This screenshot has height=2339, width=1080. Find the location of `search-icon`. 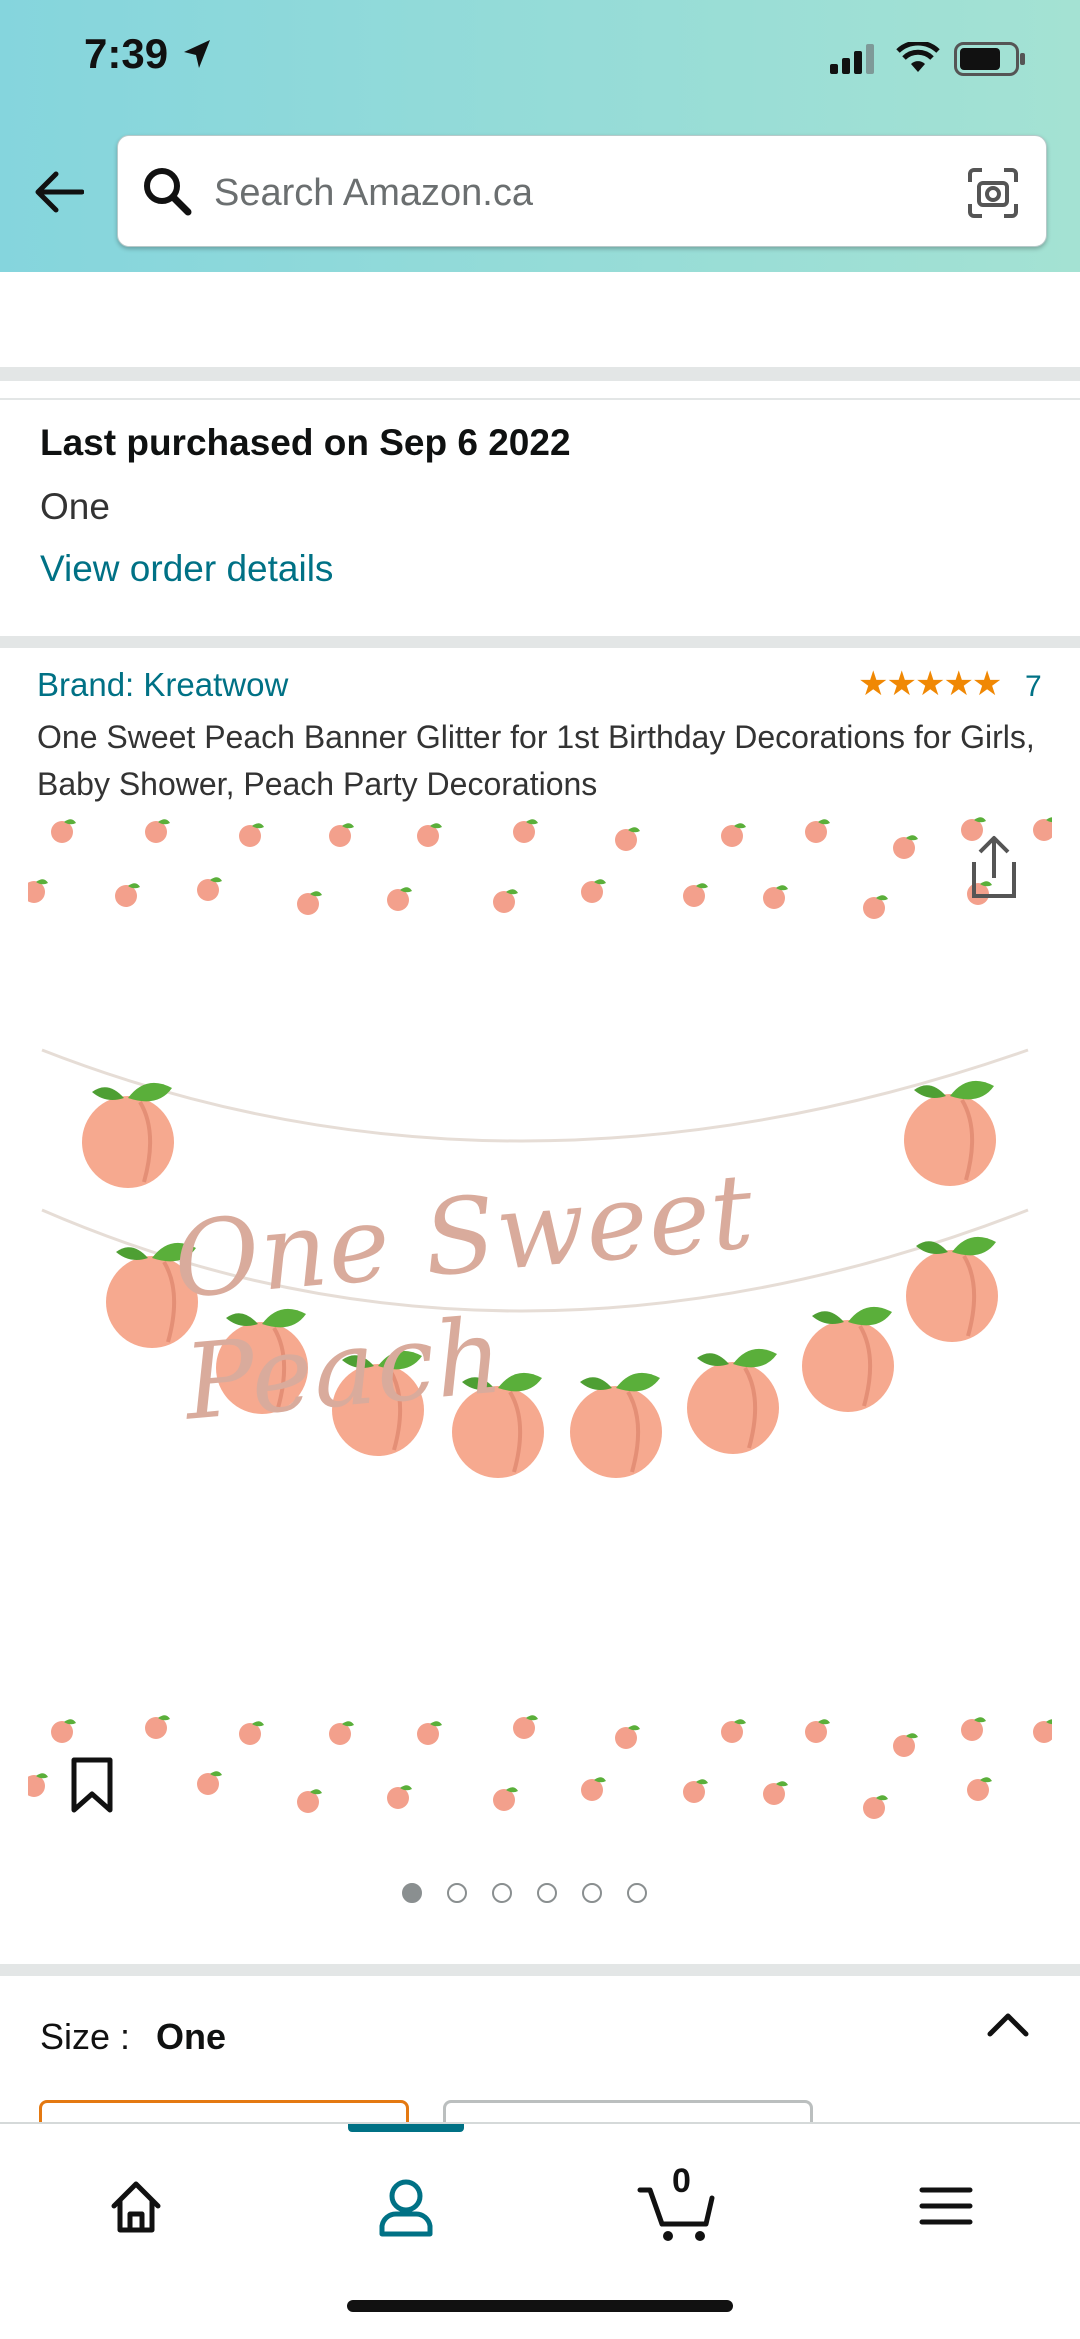

search-icon is located at coordinates (168, 192).